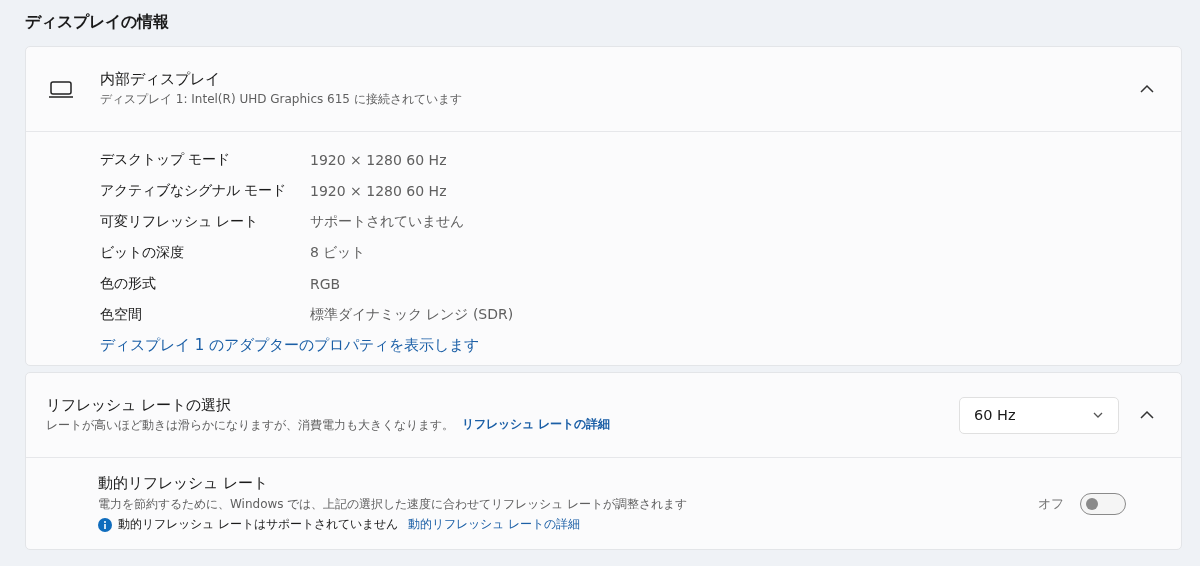 This screenshot has height=566, width=1200. I want to click on property-label: デスクトップ モード, so click(166, 159).